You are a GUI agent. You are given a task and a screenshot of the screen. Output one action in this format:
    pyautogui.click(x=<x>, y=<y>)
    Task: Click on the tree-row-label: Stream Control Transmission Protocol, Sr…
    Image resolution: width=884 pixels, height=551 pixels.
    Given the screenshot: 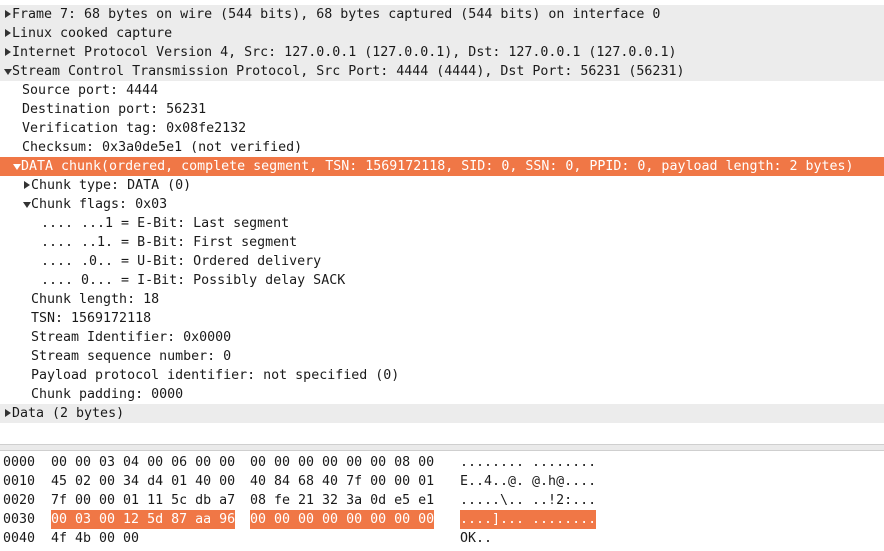 What is the action you would take?
    pyautogui.click(x=348, y=71)
    